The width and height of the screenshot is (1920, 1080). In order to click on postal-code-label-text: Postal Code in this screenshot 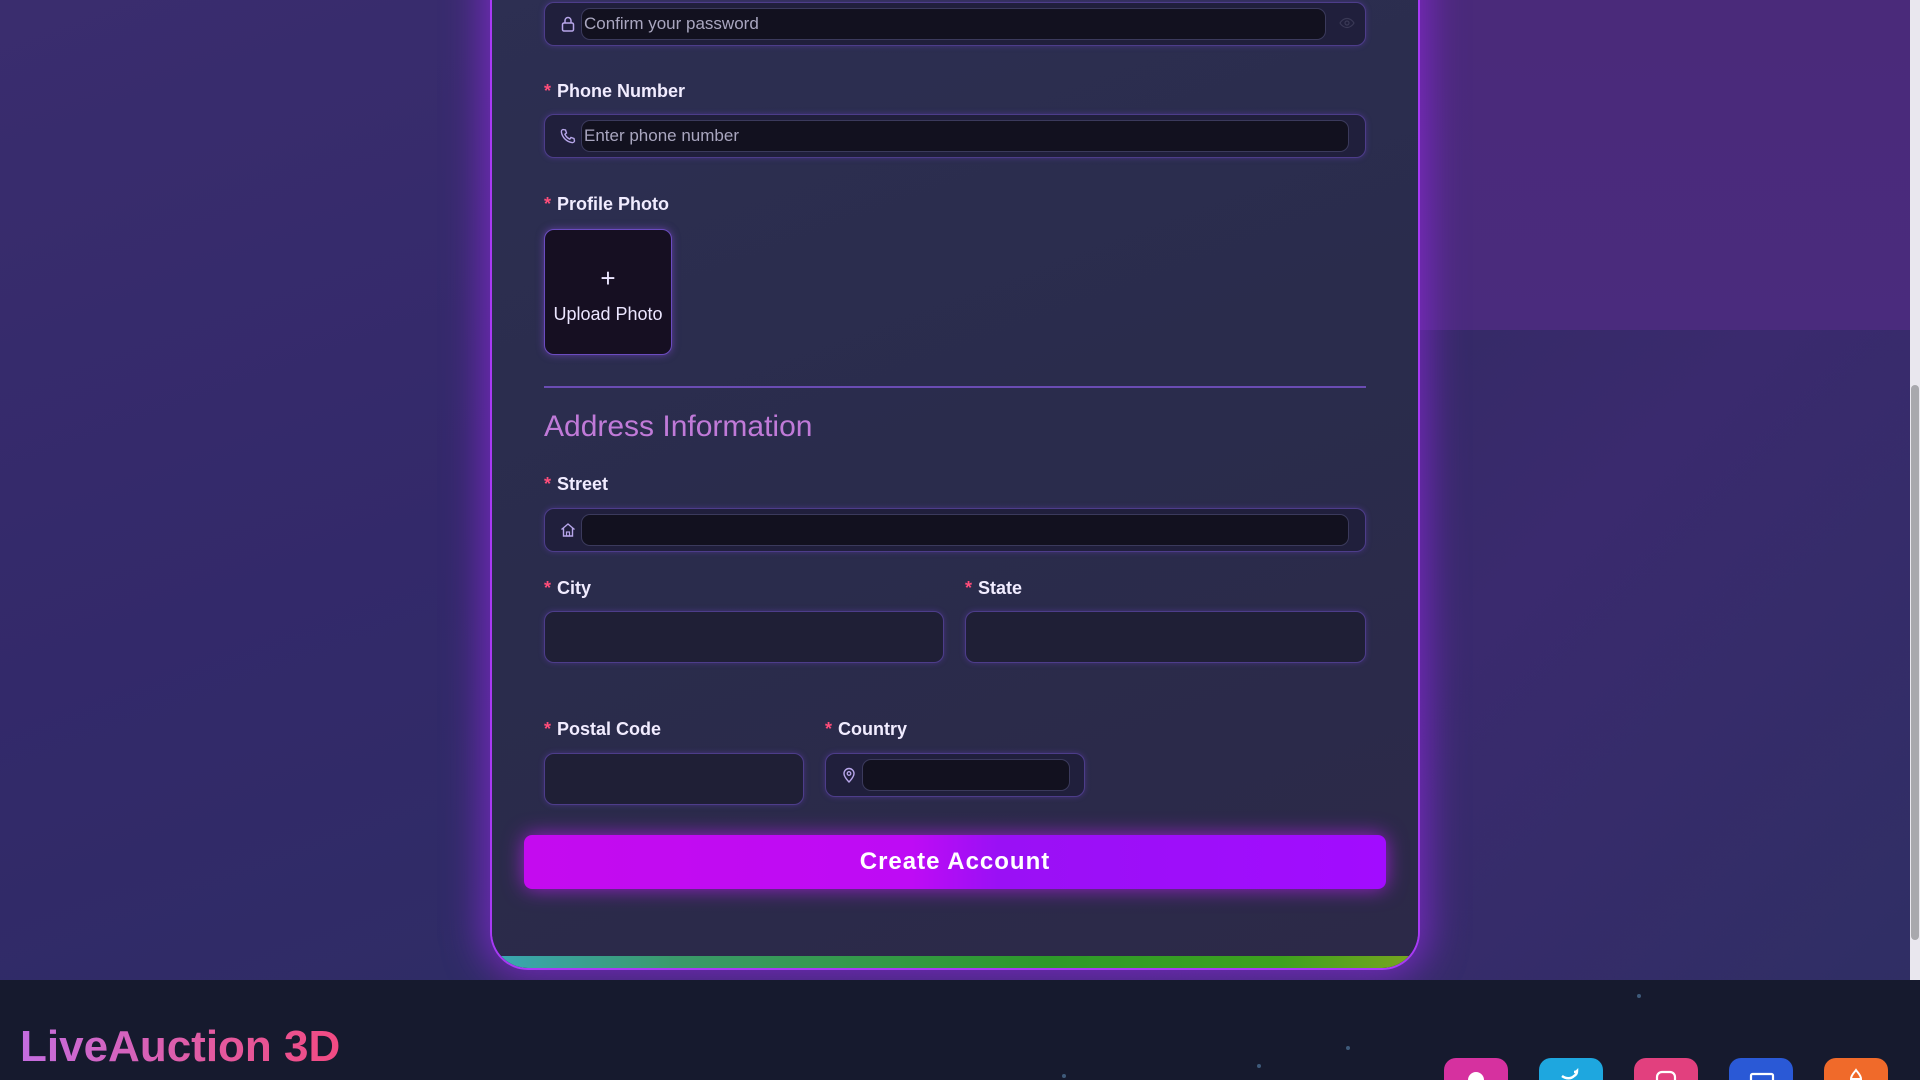, I will do `click(609, 729)`.